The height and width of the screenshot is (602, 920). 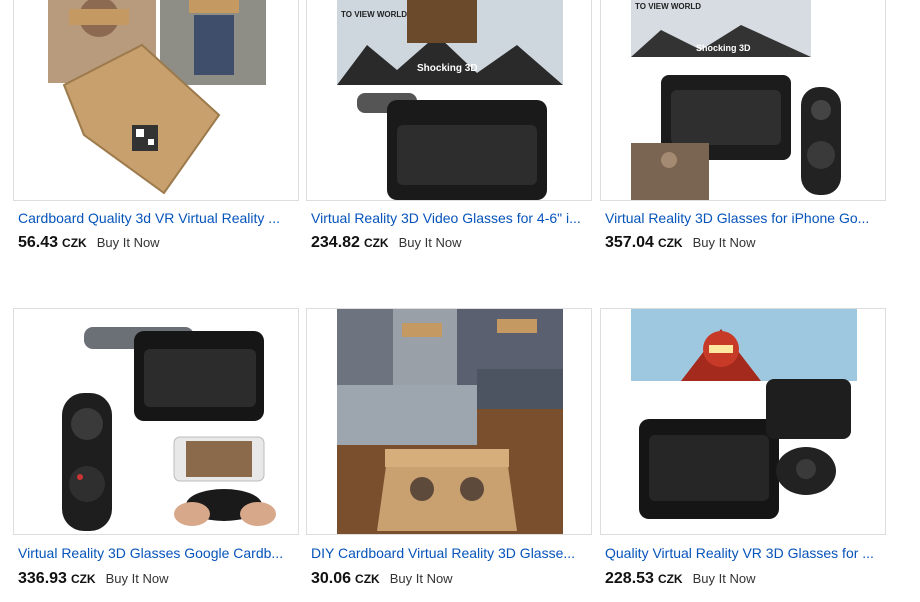 I want to click on listing-image-cardboard-vr, so click(x=156, y=100).